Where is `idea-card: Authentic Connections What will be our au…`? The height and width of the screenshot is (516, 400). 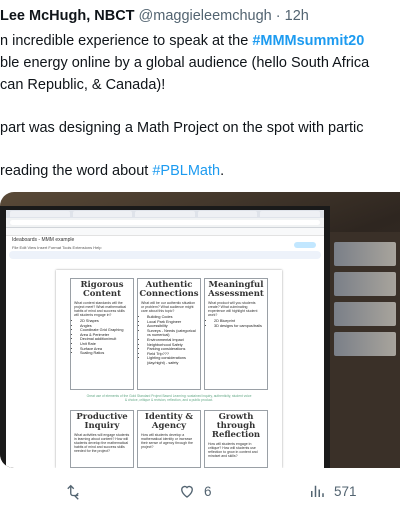
idea-card: Authentic Connections What will be our au… is located at coordinates (169, 334).